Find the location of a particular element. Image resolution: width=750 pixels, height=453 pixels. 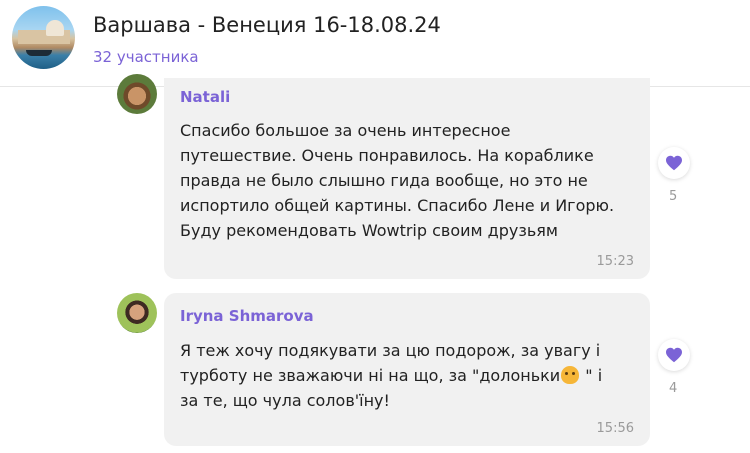

message-sender: Natali is located at coordinates (205, 97).